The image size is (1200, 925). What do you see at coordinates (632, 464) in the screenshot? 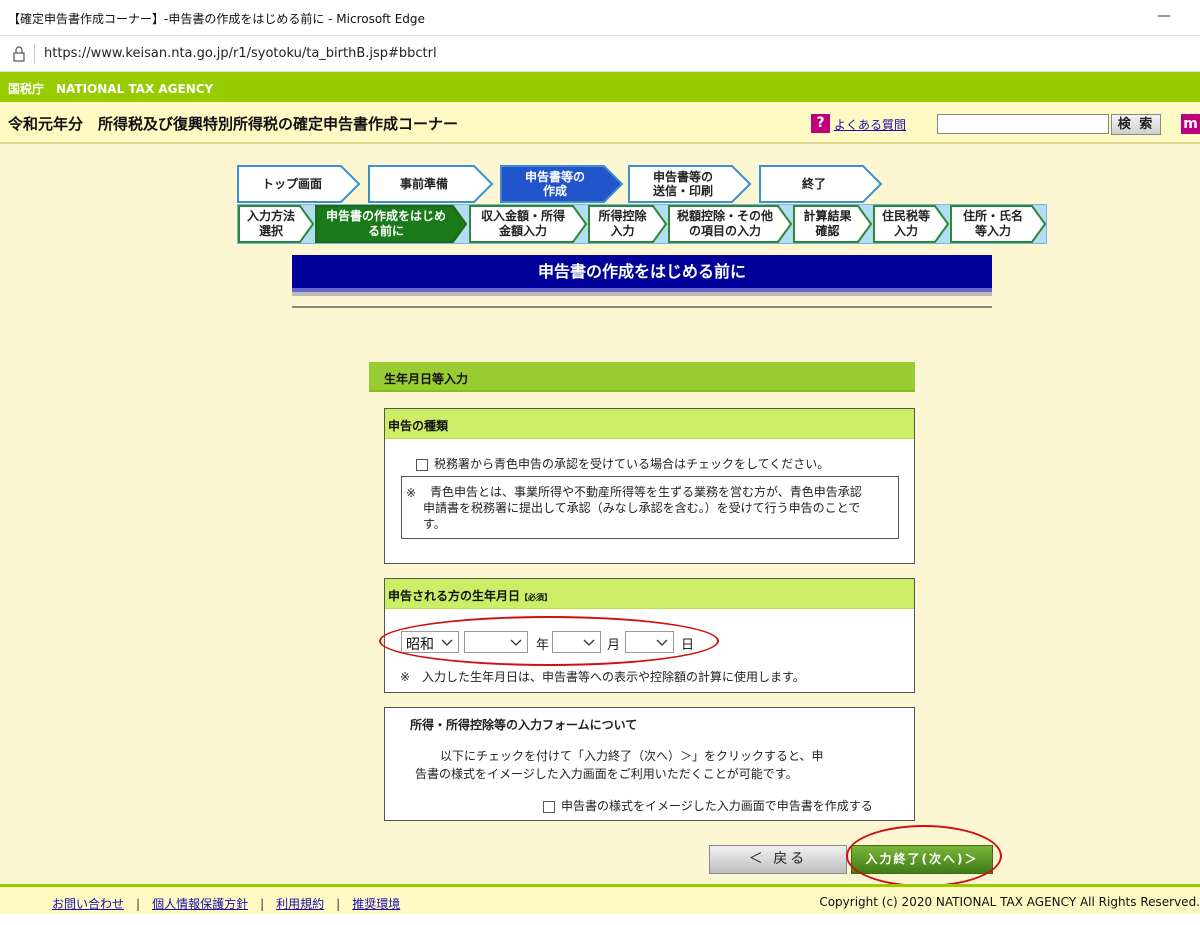
I see `blue-return-checkbox-label: 税務署から青色申告の承認を受けている場合はチェックをしてください。` at bounding box center [632, 464].